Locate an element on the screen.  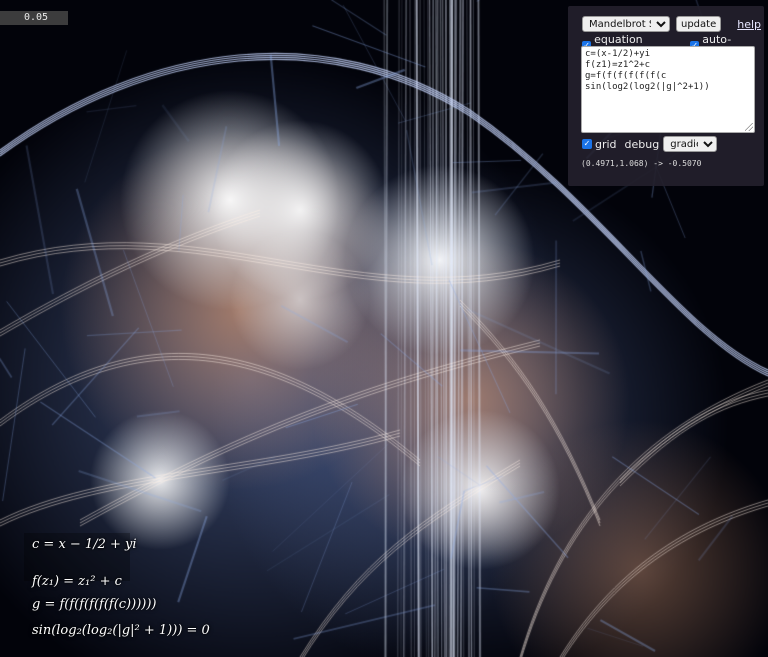
equation-line-2: f(z₁) = z₁² + c is located at coordinates (77, 581).